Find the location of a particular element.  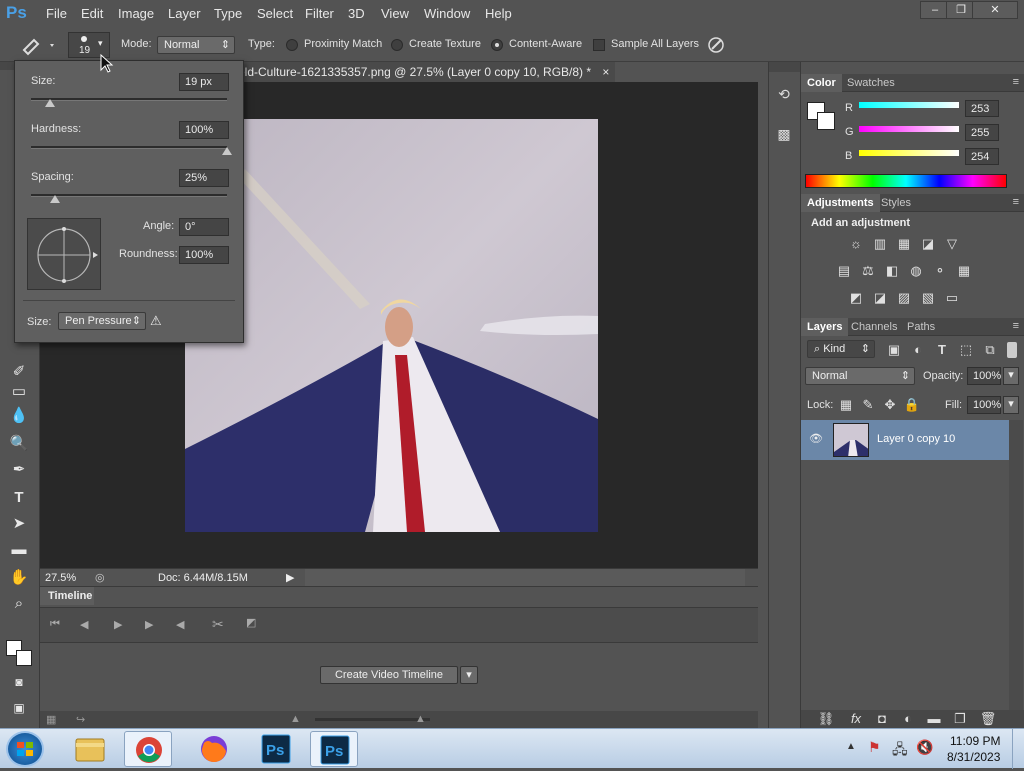

blur-tool-icon: 💧 is located at coordinates (19, 416).